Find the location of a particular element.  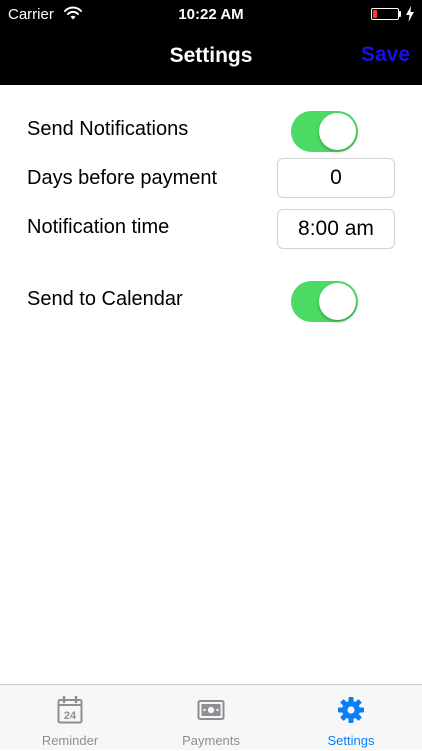

tab-settings-label: Settings is located at coordinates (351, 740).